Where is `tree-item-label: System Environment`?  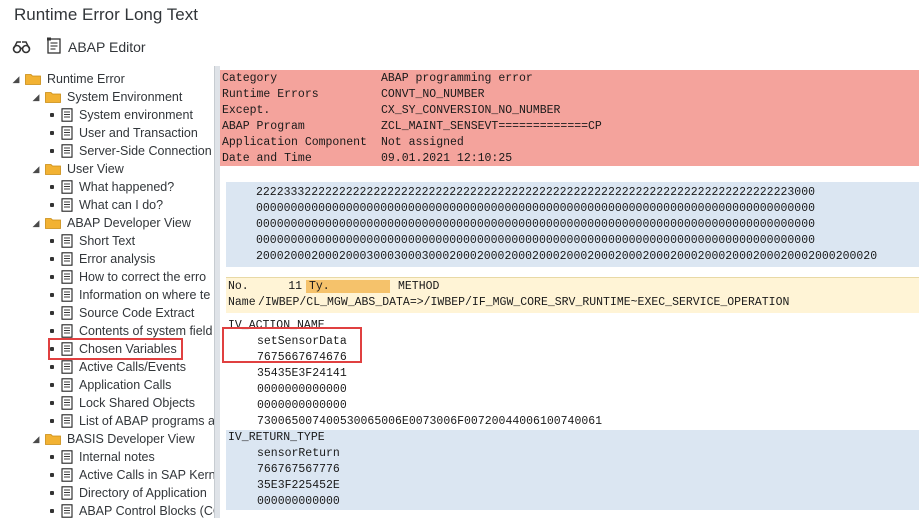 tree-item-label: System Environment is located at coordinates (125, 97).